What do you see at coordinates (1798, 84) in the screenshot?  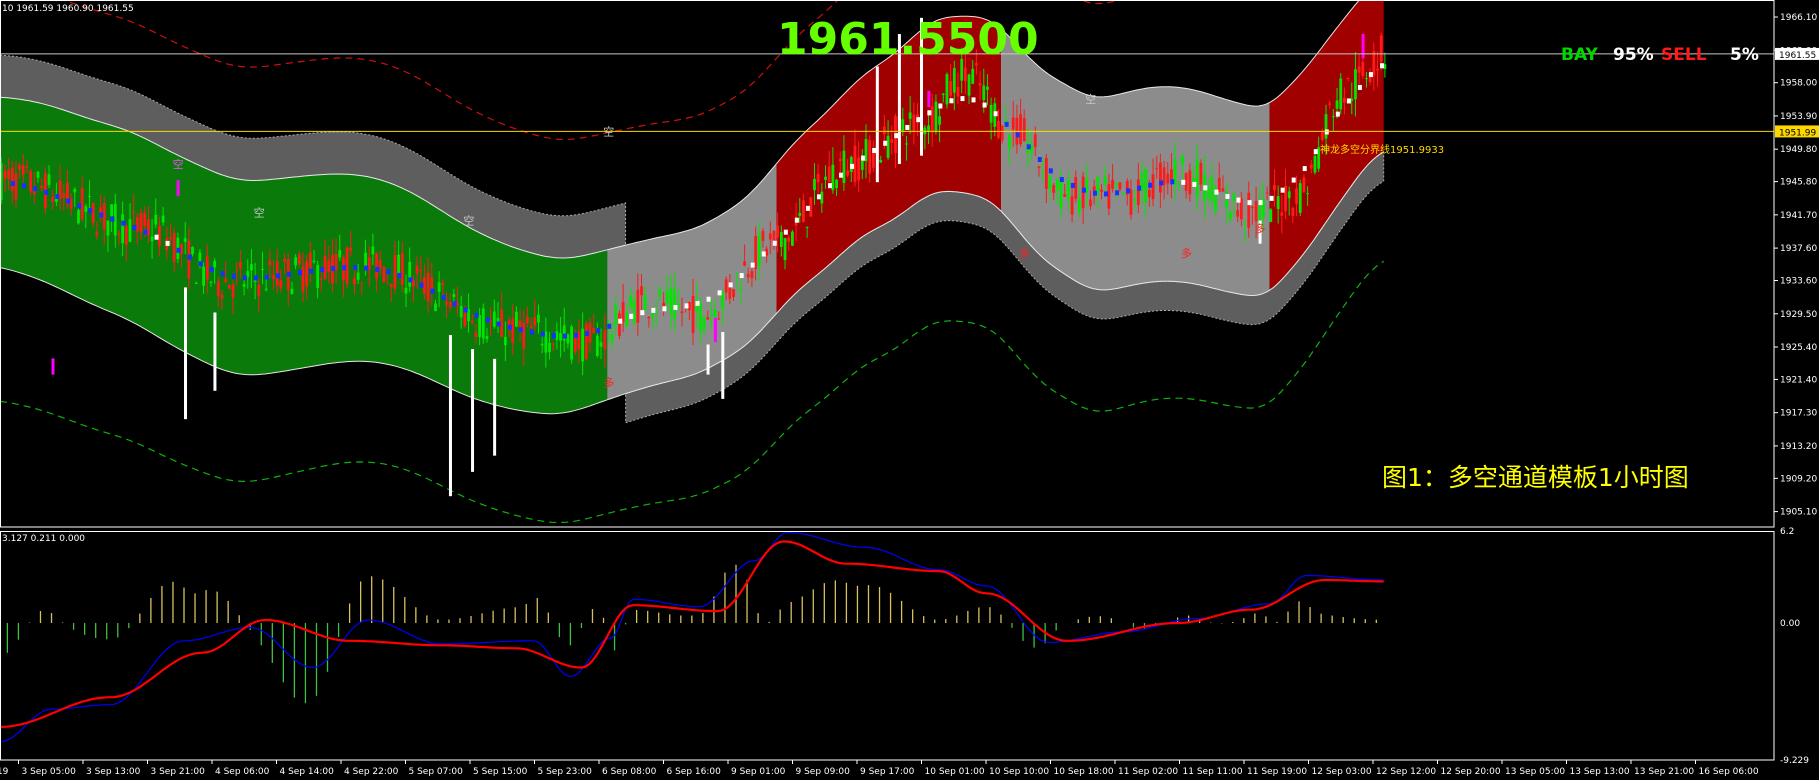 I see `y-tick-label: 1958.00` at bounding box center [1798, 84].